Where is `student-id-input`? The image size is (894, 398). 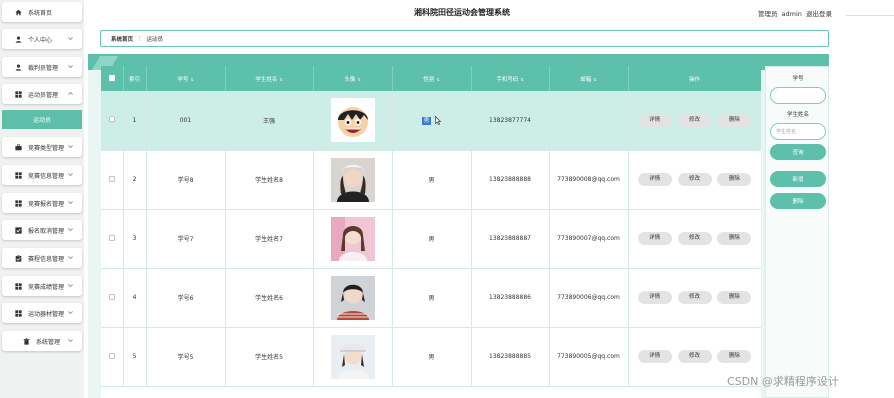 student-id-input is located at coordinates (798, 95).